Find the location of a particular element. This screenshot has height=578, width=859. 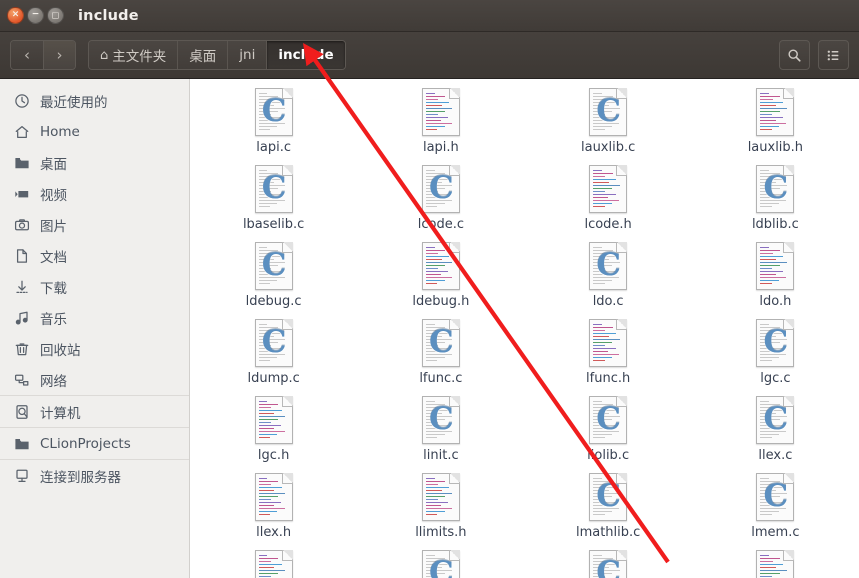

network-icon is located at coordinates (21, 379).